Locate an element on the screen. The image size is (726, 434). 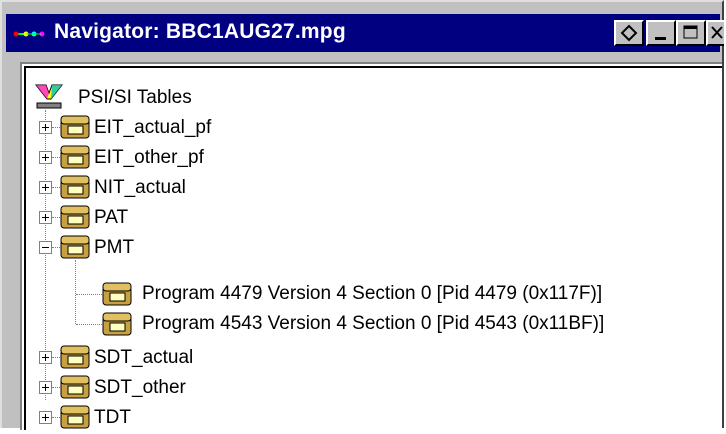
tree-item-label: NIT_actual is located at coordinates (140, 187).